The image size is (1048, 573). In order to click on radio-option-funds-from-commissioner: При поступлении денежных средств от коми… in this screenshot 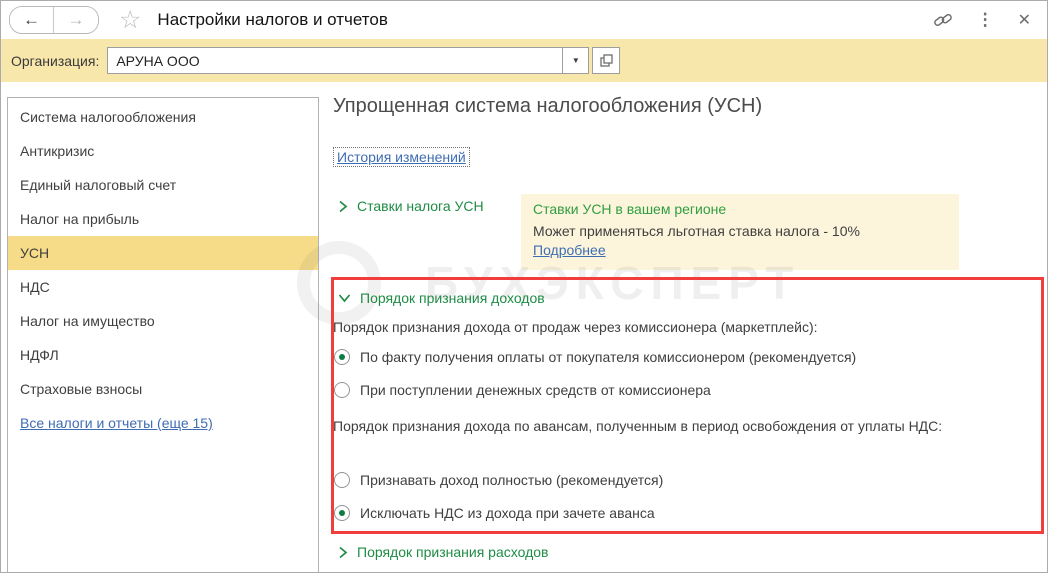, I will do `click(522, 390)`.